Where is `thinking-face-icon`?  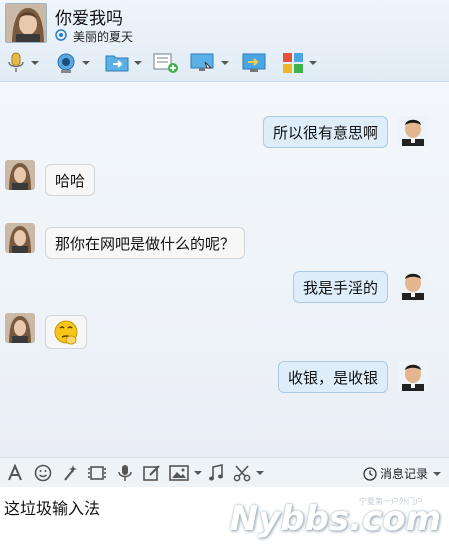 thinking-face-icon is located at coordinates (66, 332).